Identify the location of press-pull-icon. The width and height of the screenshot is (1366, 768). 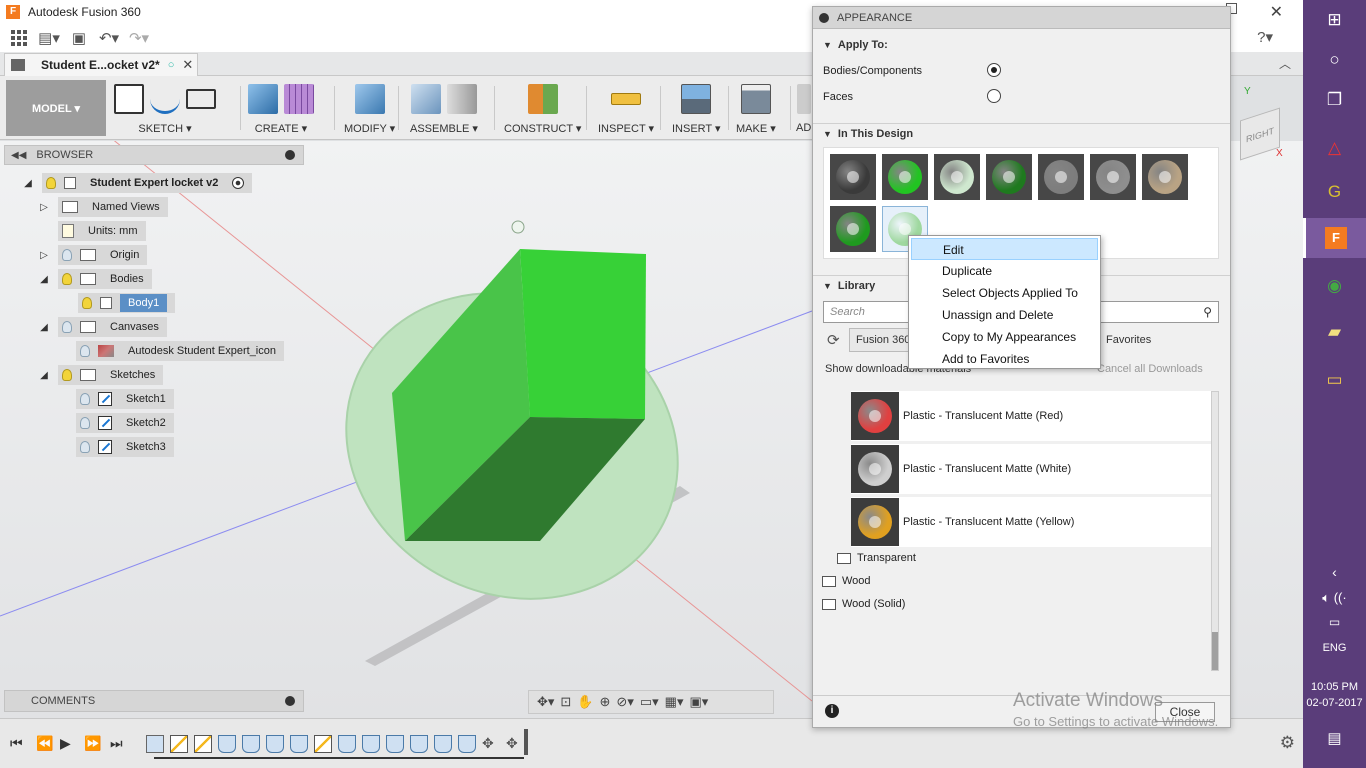
(369, 99).